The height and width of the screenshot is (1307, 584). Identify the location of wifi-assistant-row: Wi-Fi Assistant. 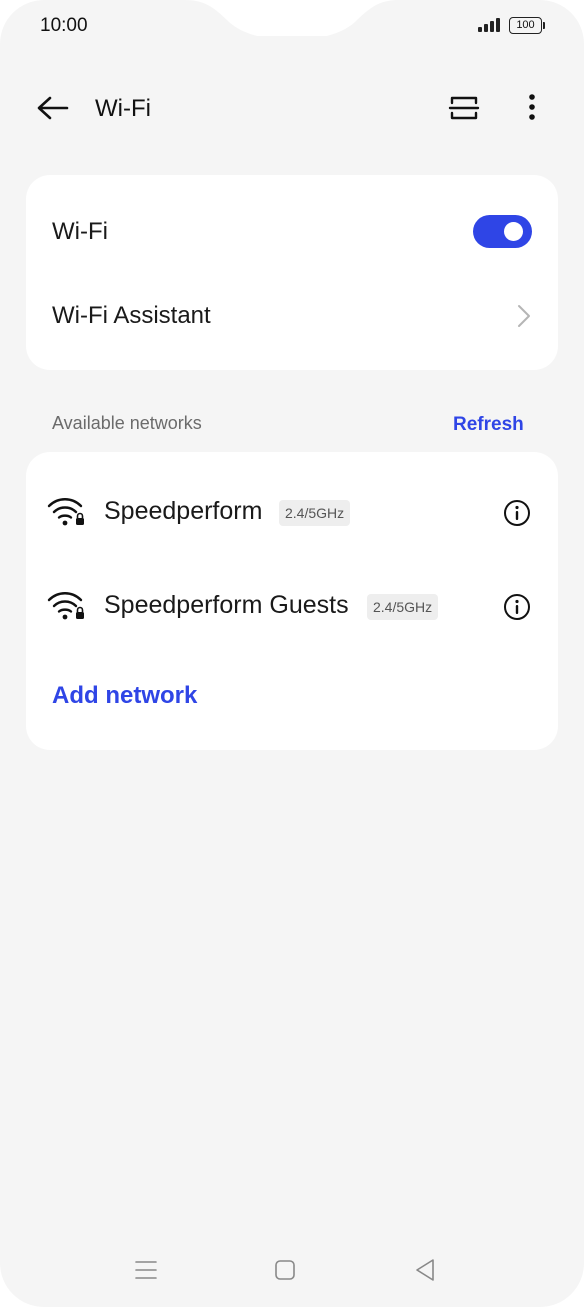
(292, 315).